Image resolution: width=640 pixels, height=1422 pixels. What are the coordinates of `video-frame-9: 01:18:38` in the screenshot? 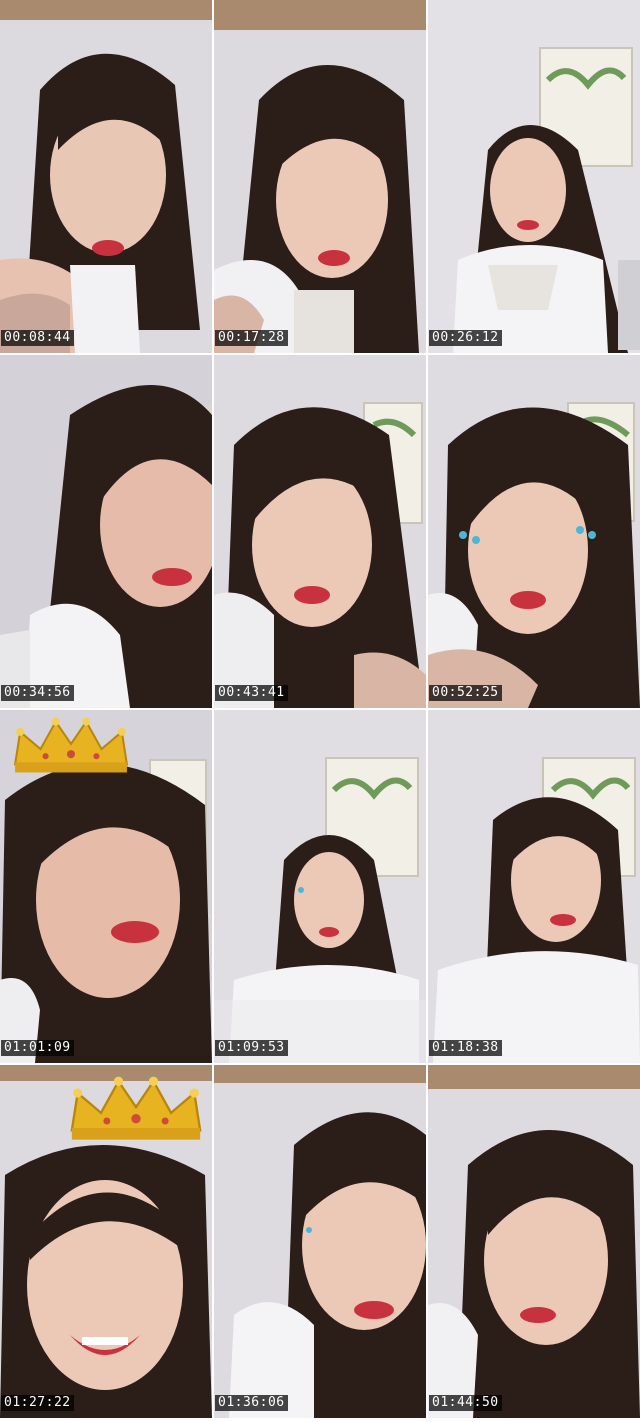 It's located at (534, 886).